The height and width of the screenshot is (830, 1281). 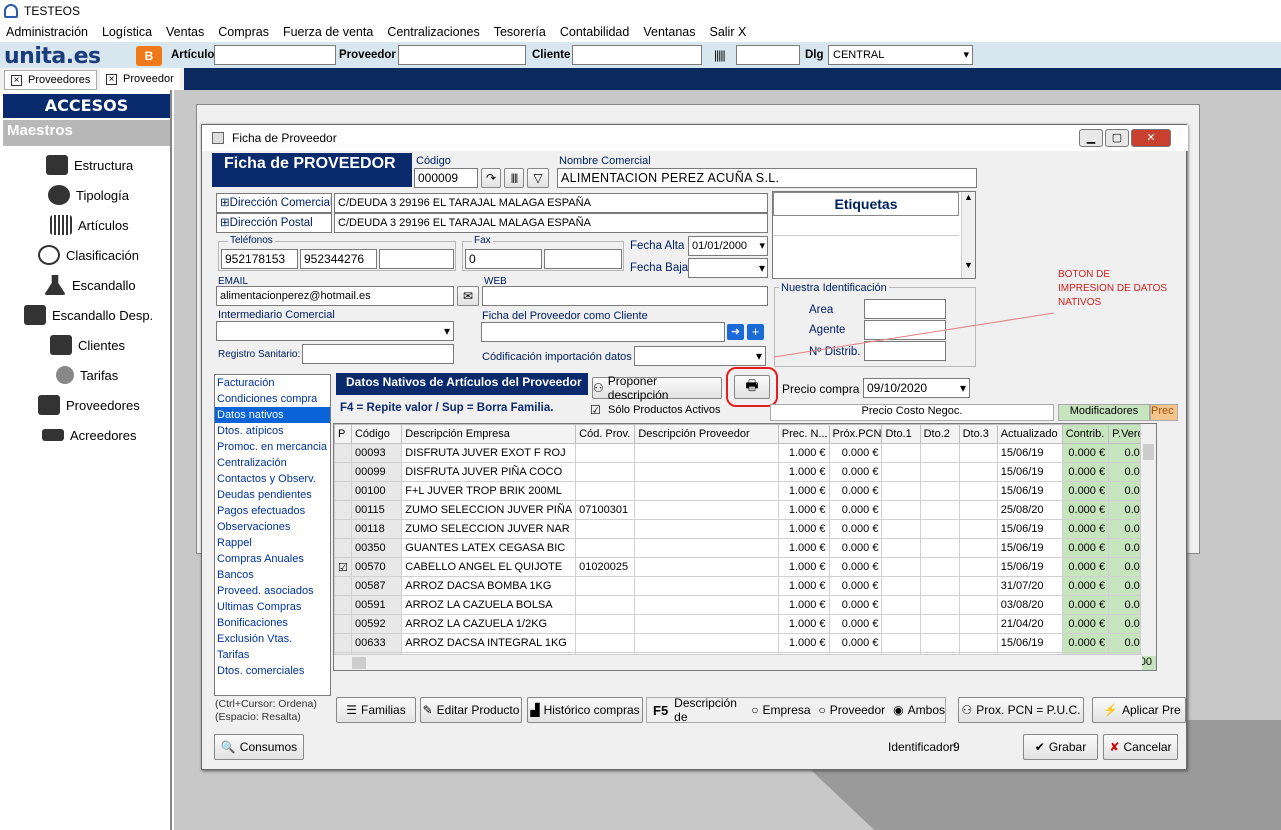 I want to click on list-item: Centralización, so click(x=272, y=463).